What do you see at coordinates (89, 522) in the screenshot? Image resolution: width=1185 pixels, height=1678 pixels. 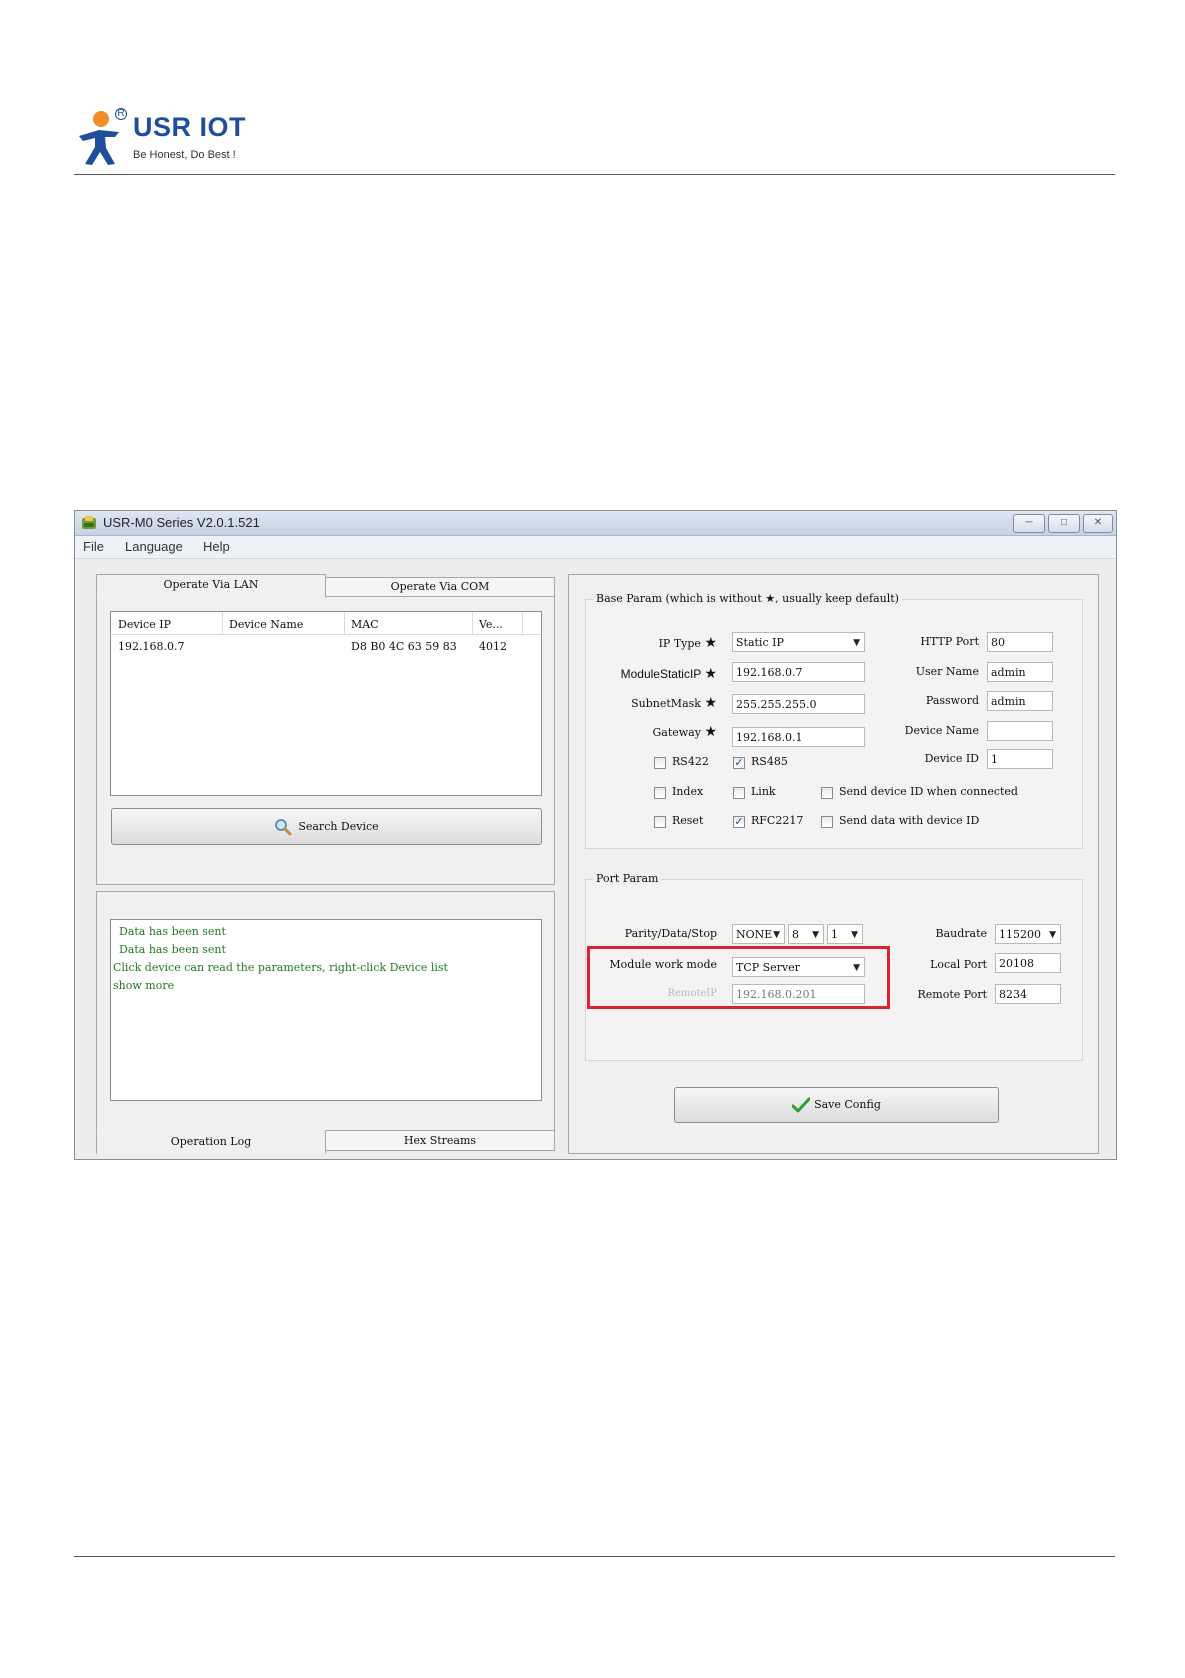 I see `app-icon` at bounding box center [89, 522].